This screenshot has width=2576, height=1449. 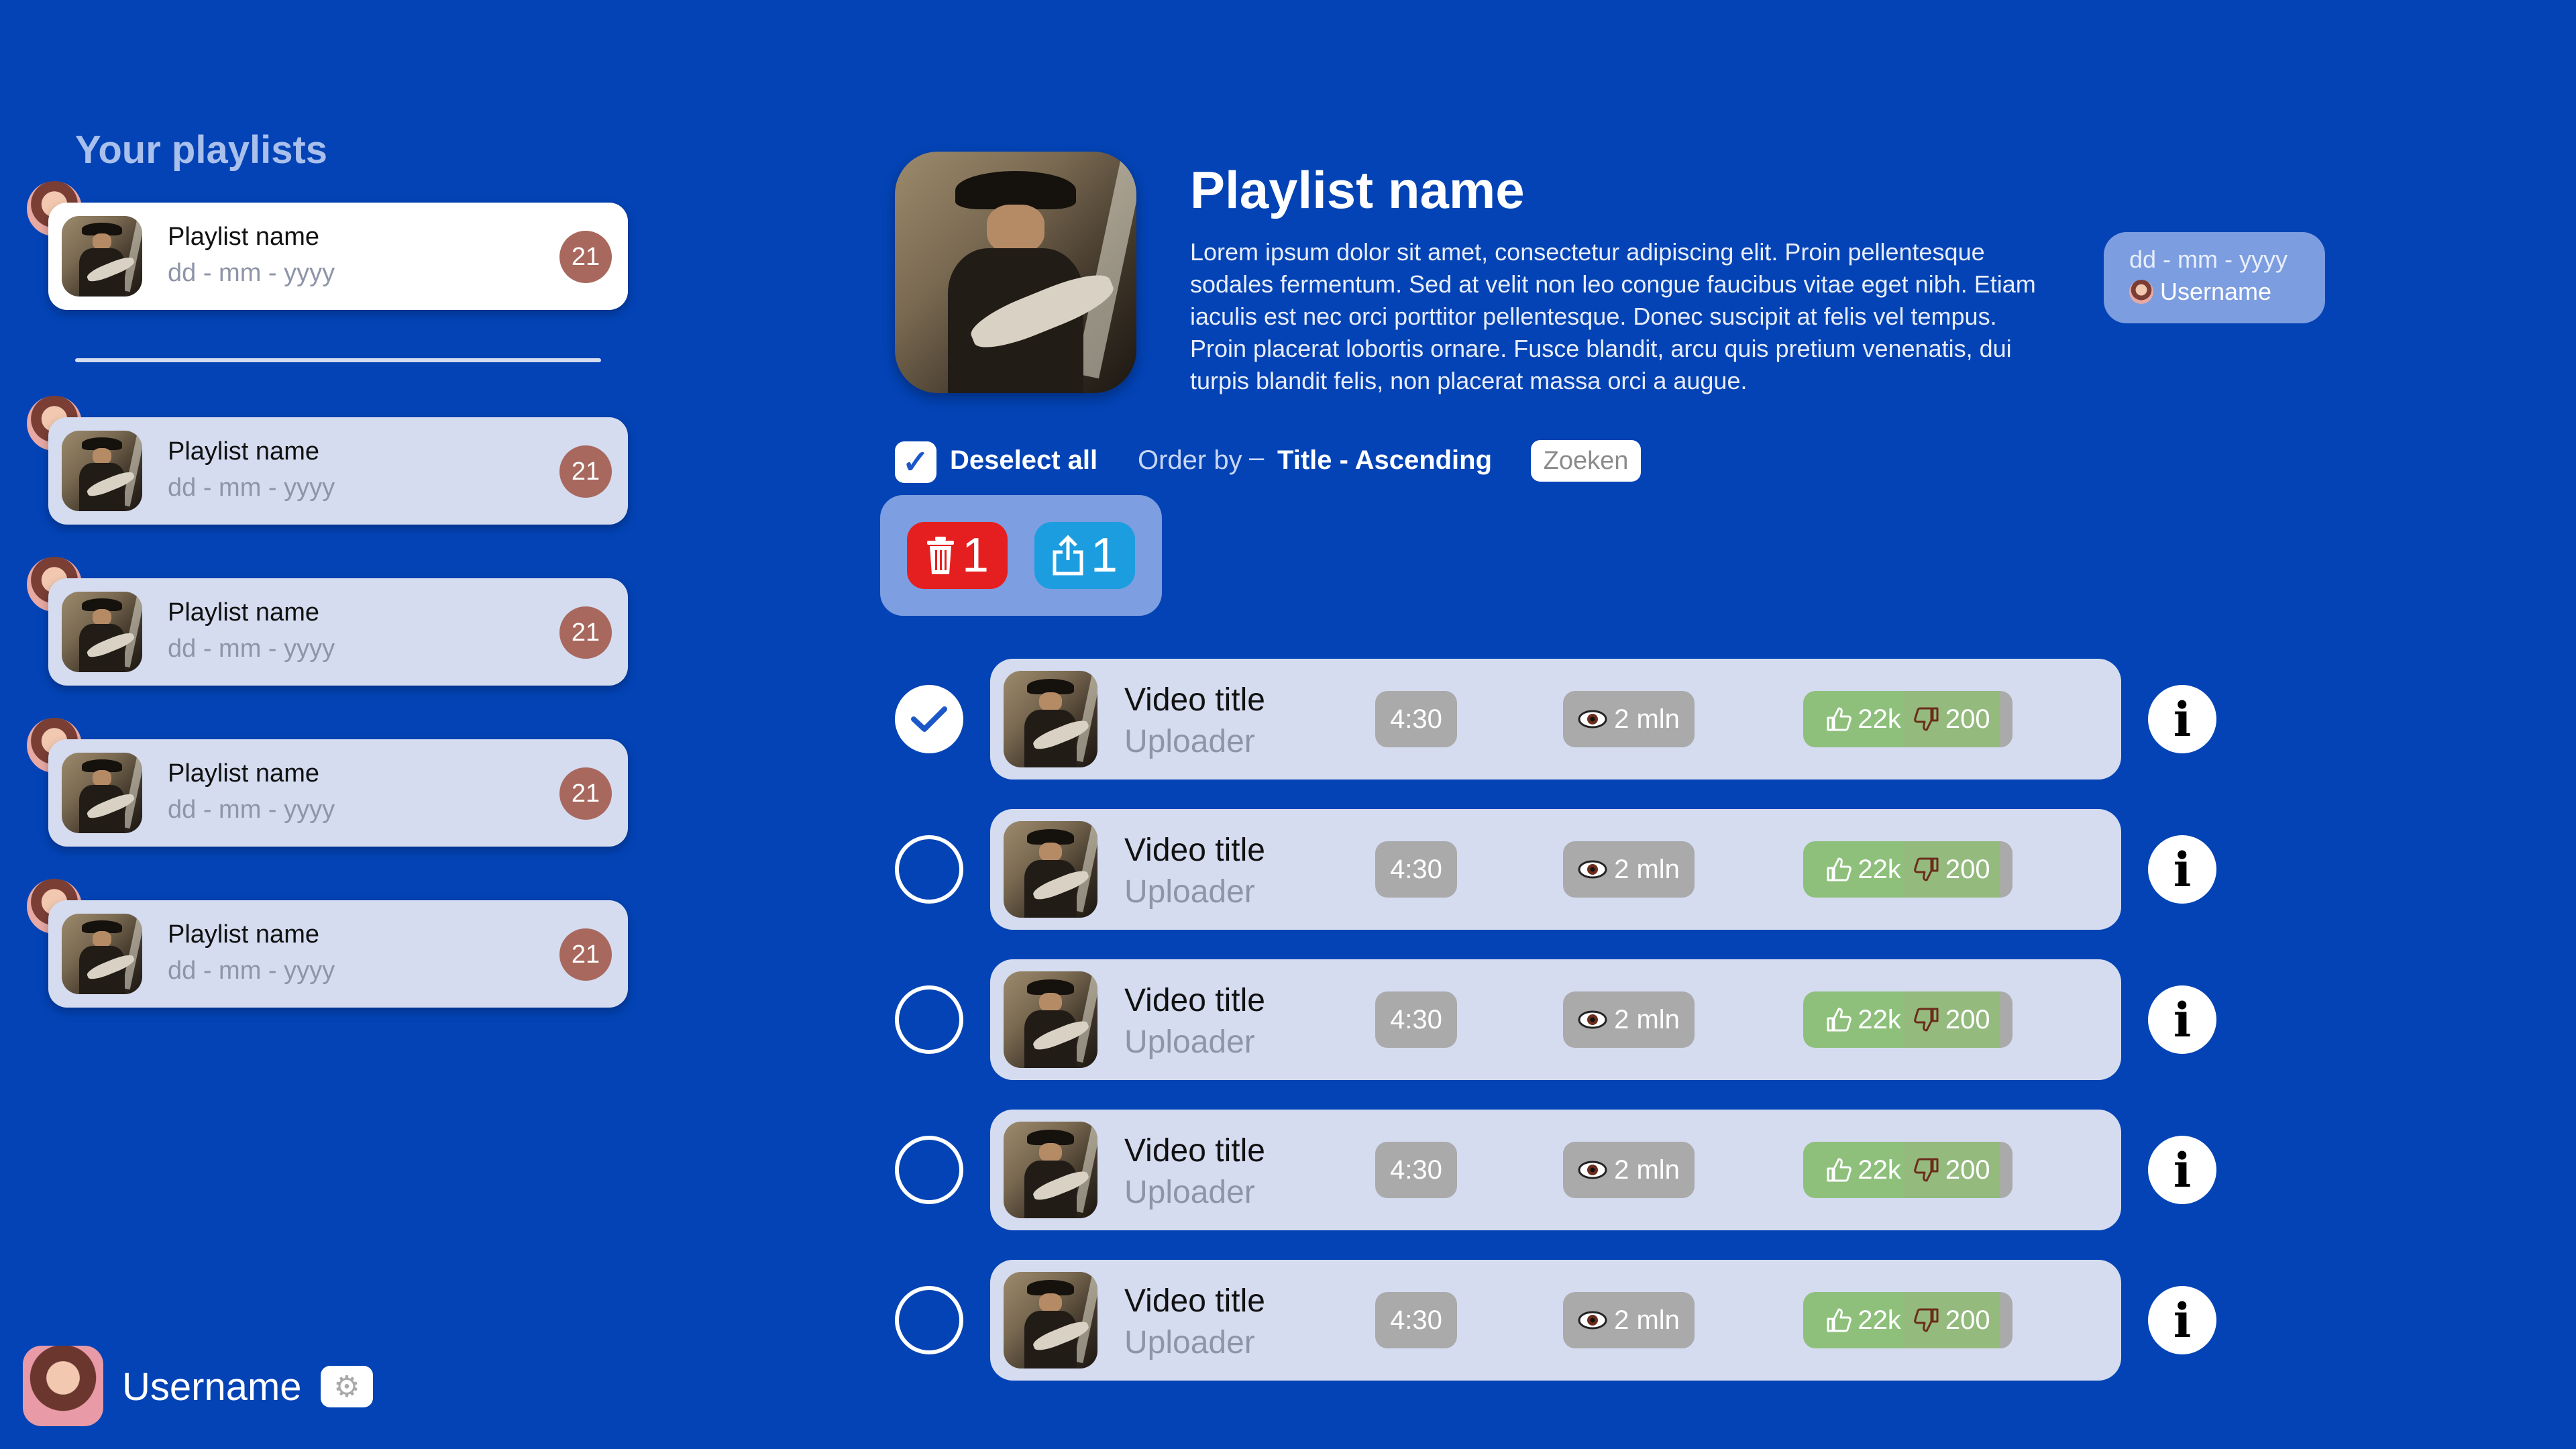 What do you see at coordinates (1190, 460) in the screenshot?
I see `order-by-label: Order by` at bounding box center [1190, 460].